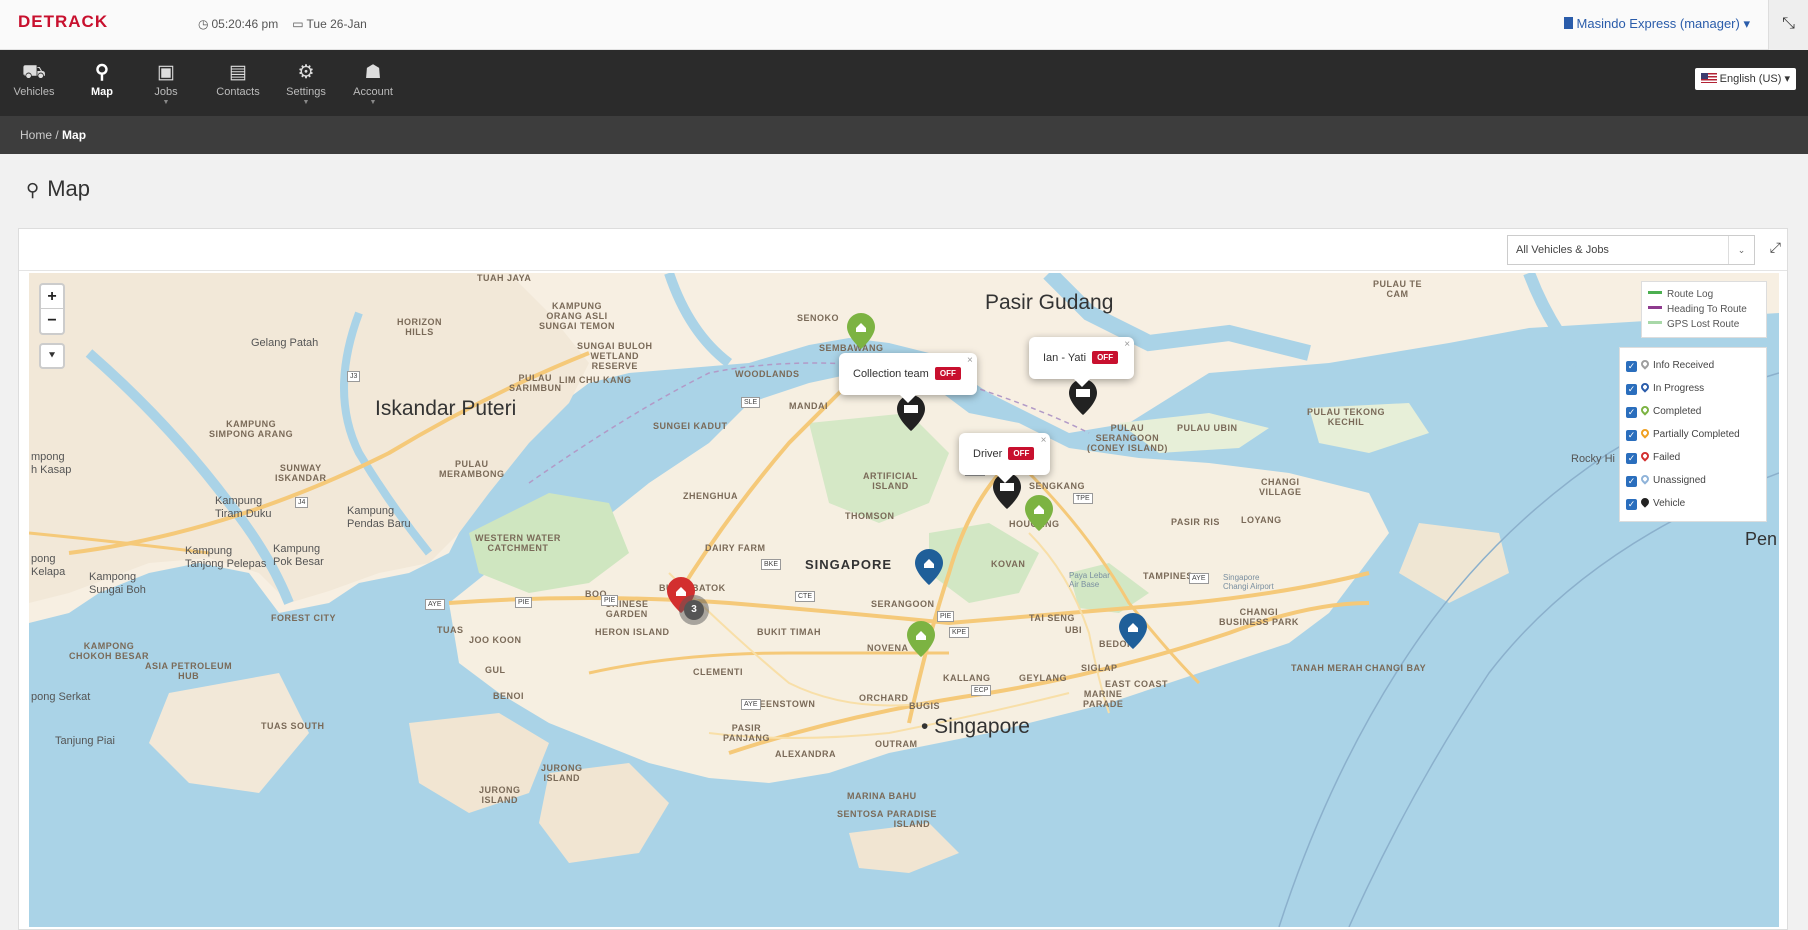  Describe the element at coordinates (1693, 457) in the screenshot. I see `legend-filter-failed: ✓ Failed` at that location.